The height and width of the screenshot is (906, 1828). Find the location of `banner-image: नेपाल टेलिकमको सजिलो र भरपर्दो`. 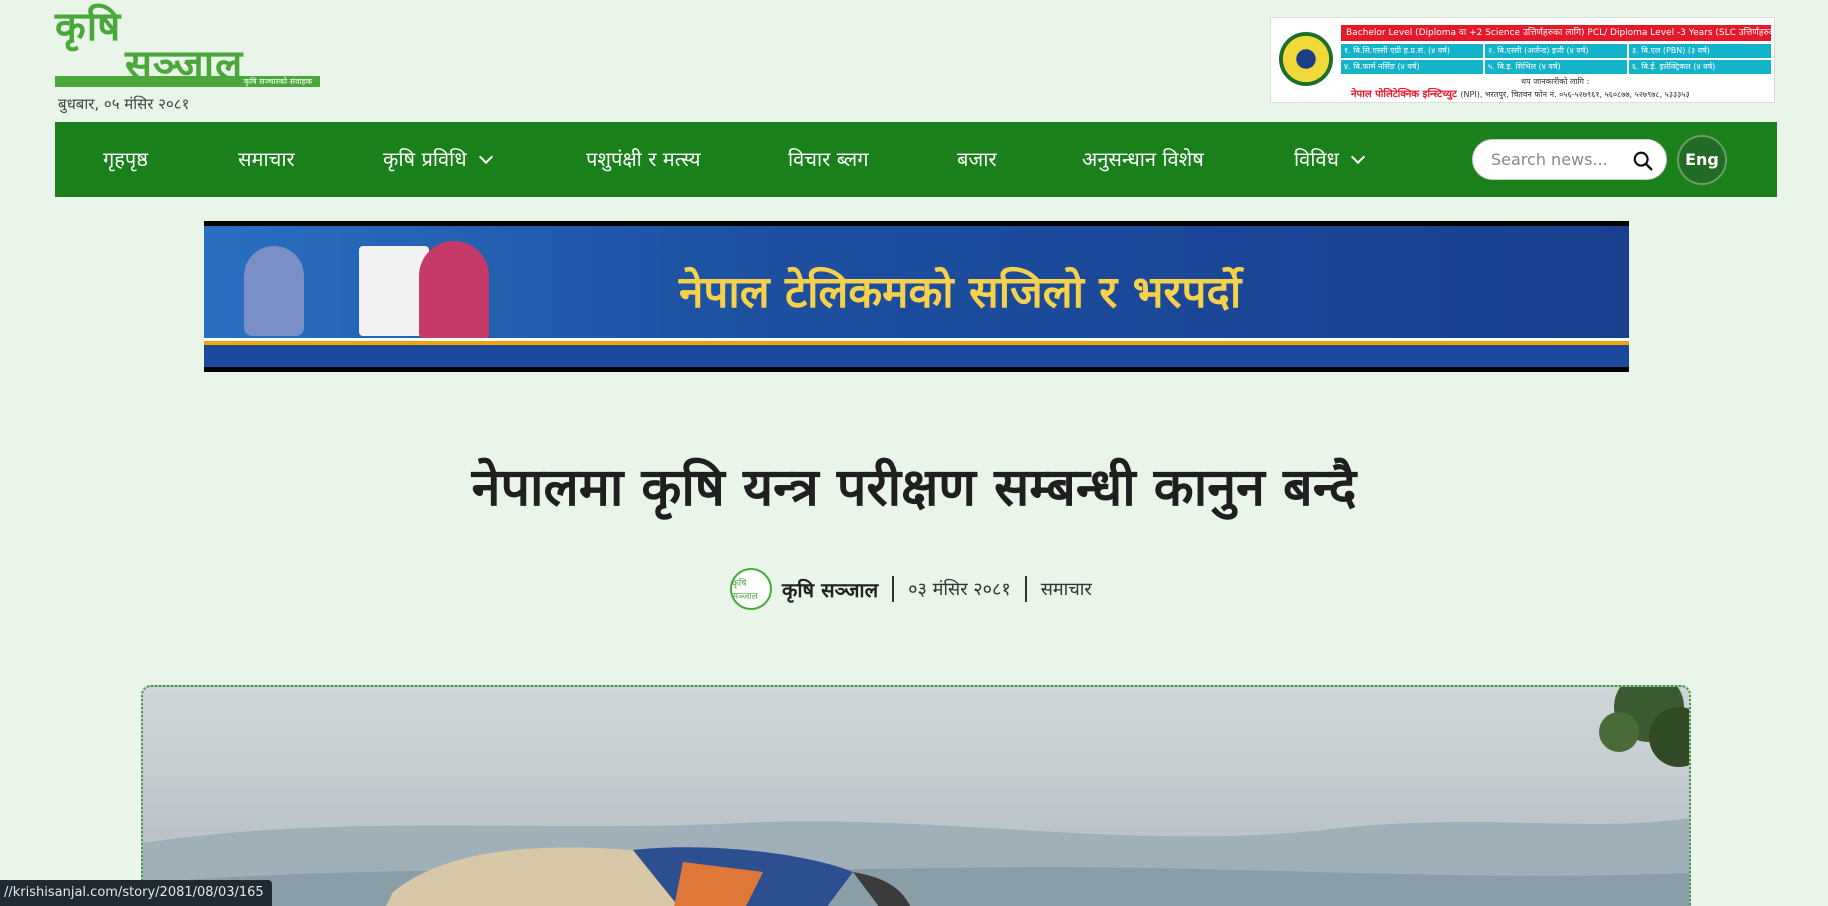

banner-image: नेपाल टेलिकमको सजिलो र भरपर्दो is located at coordinates (916, 296).